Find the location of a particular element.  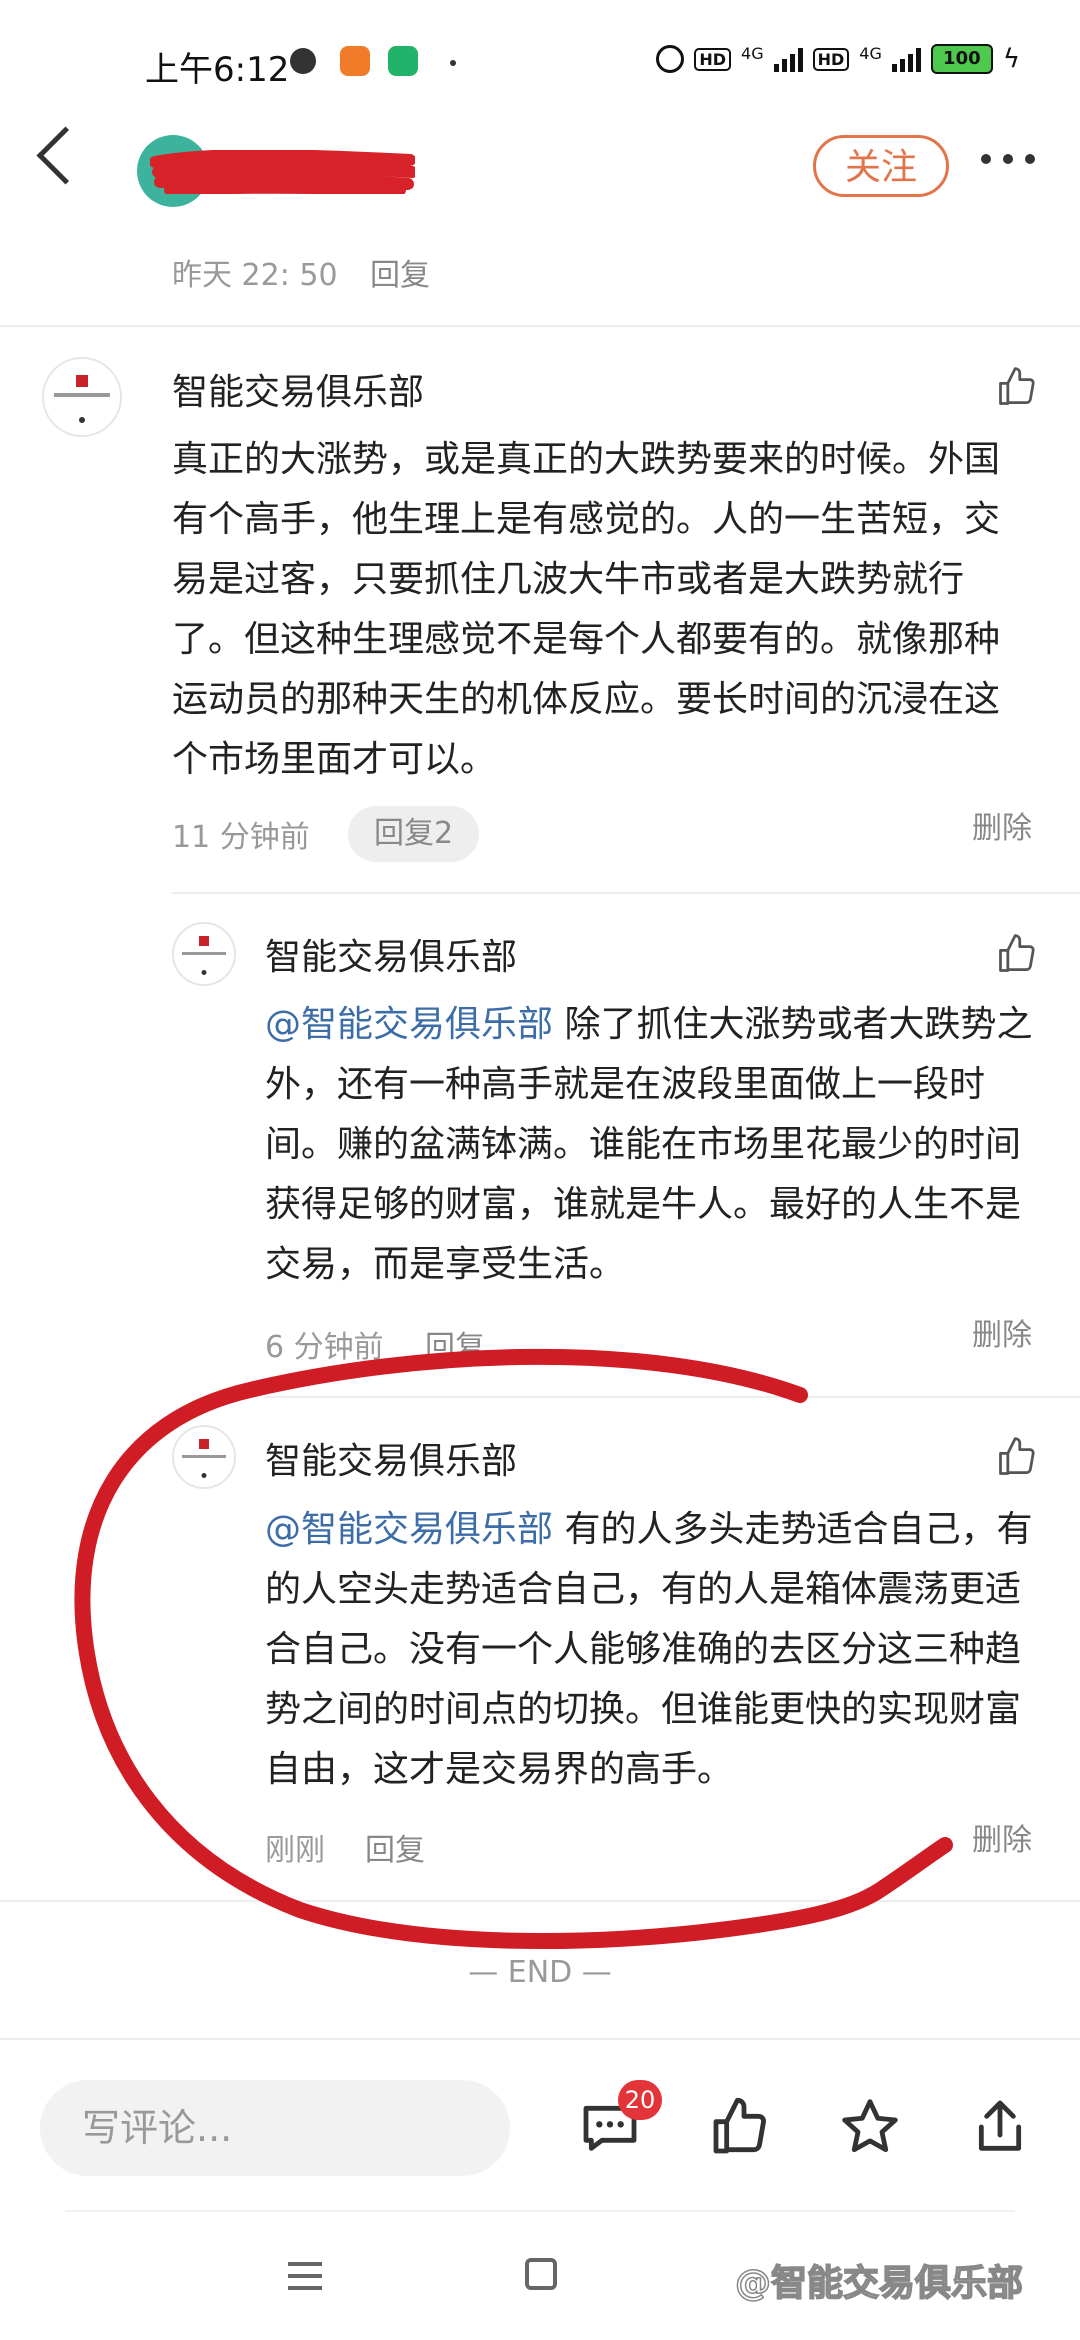

thumbs-up-icon is located at coordinates (740, 2127).